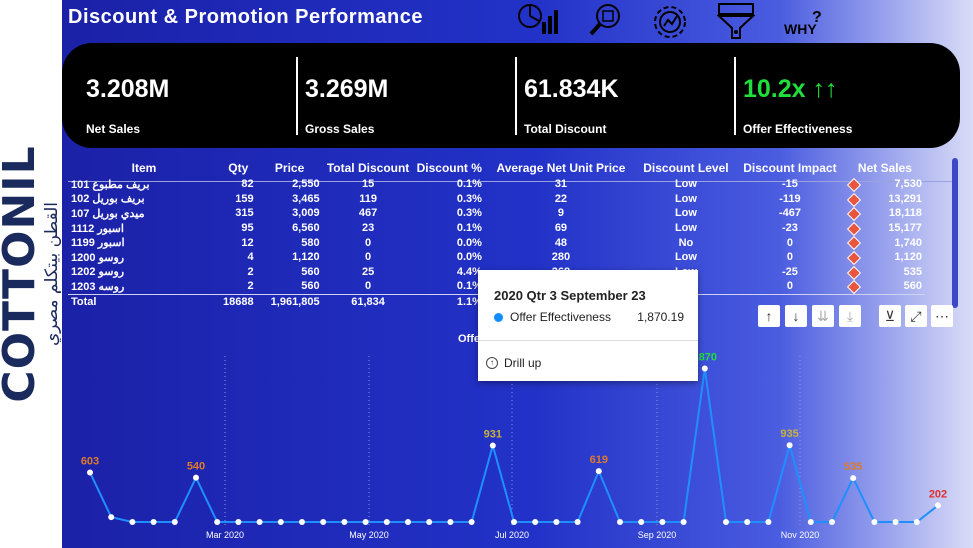 The width and height of the screenshot is (973, 548). I want to click on table-cell-anu: 280, so click(561, 257).